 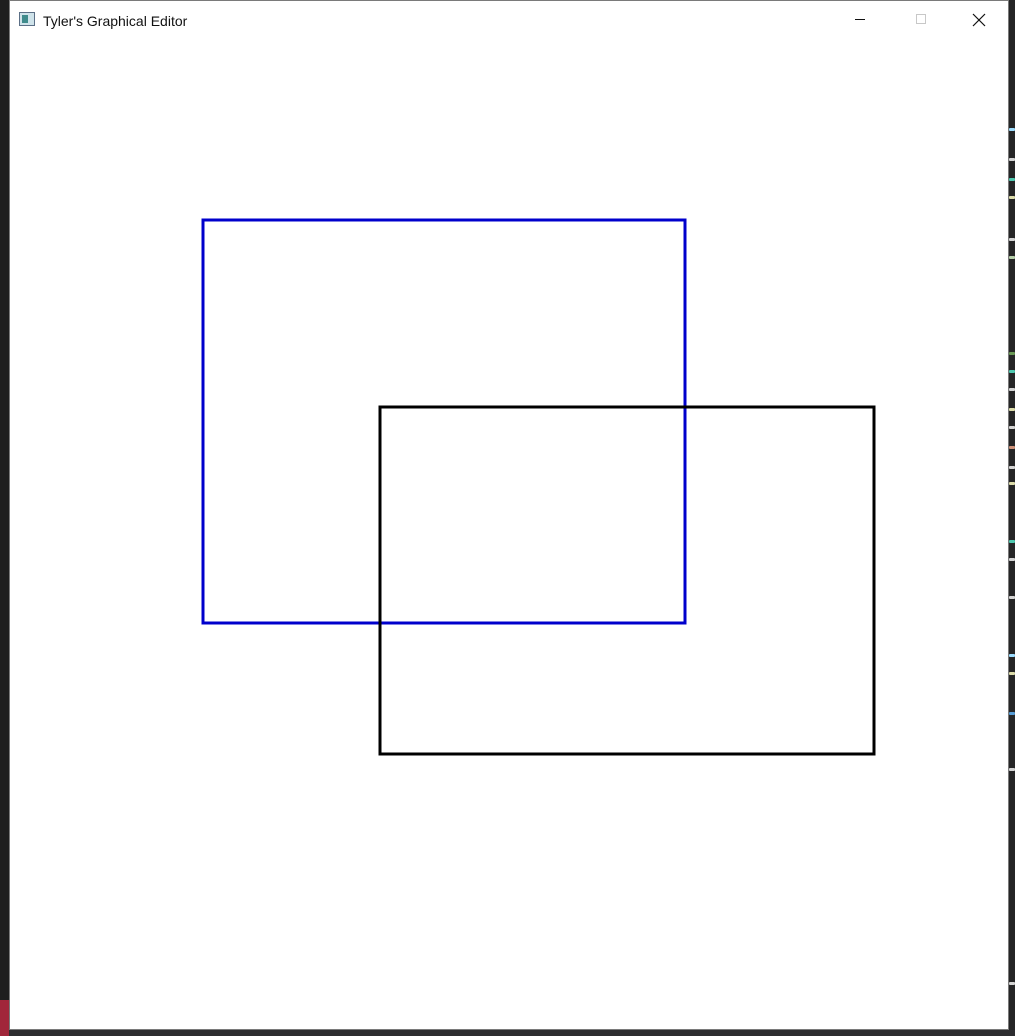 What do you see at coordinates (115, 21) in the screenshot?
I see `window-title: Tyler's Graphical Editor` at bounding box center [115, 21].